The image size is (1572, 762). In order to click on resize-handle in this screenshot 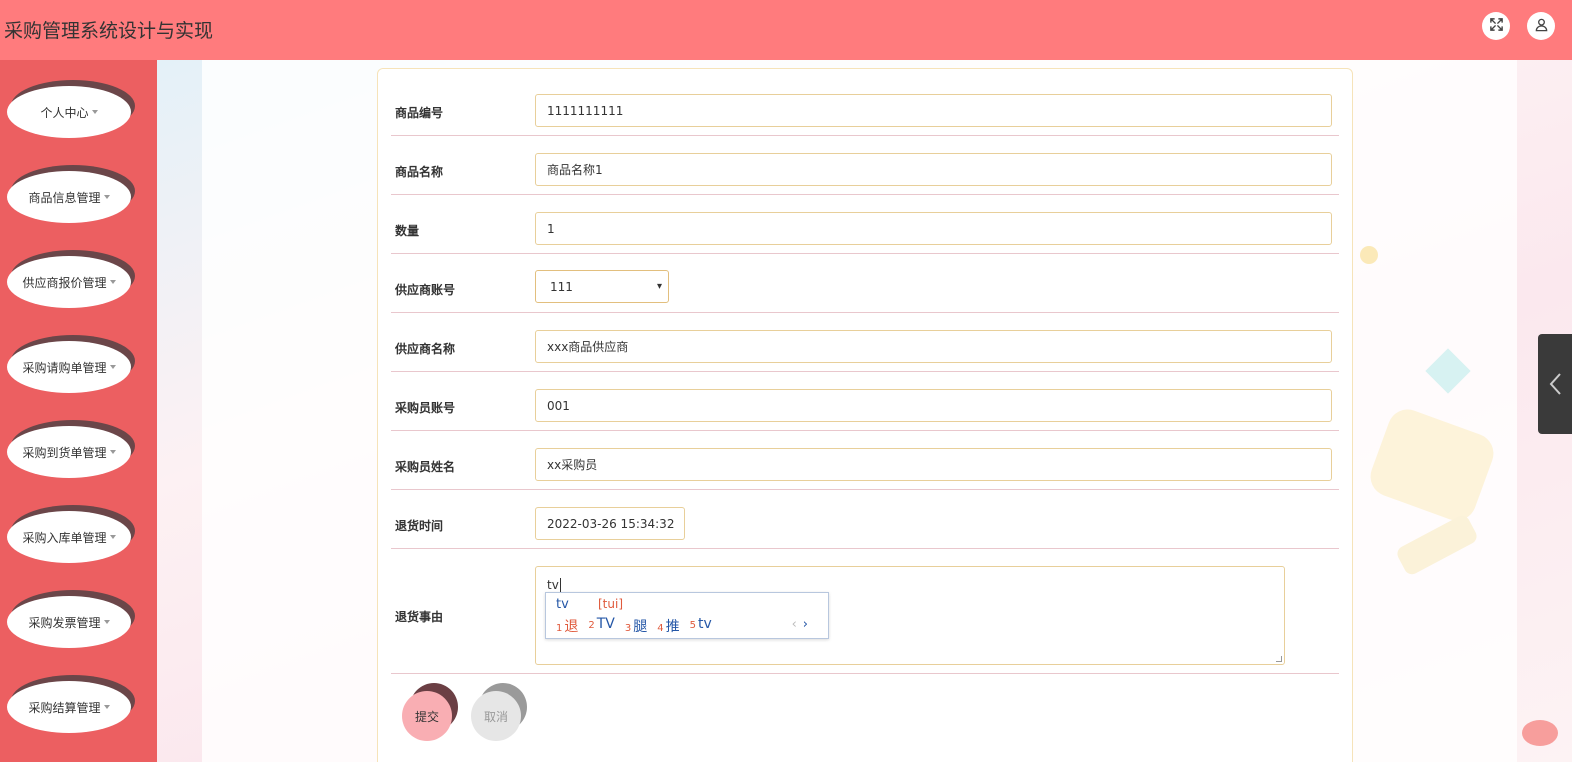, I will do `click(1279, 659)`.